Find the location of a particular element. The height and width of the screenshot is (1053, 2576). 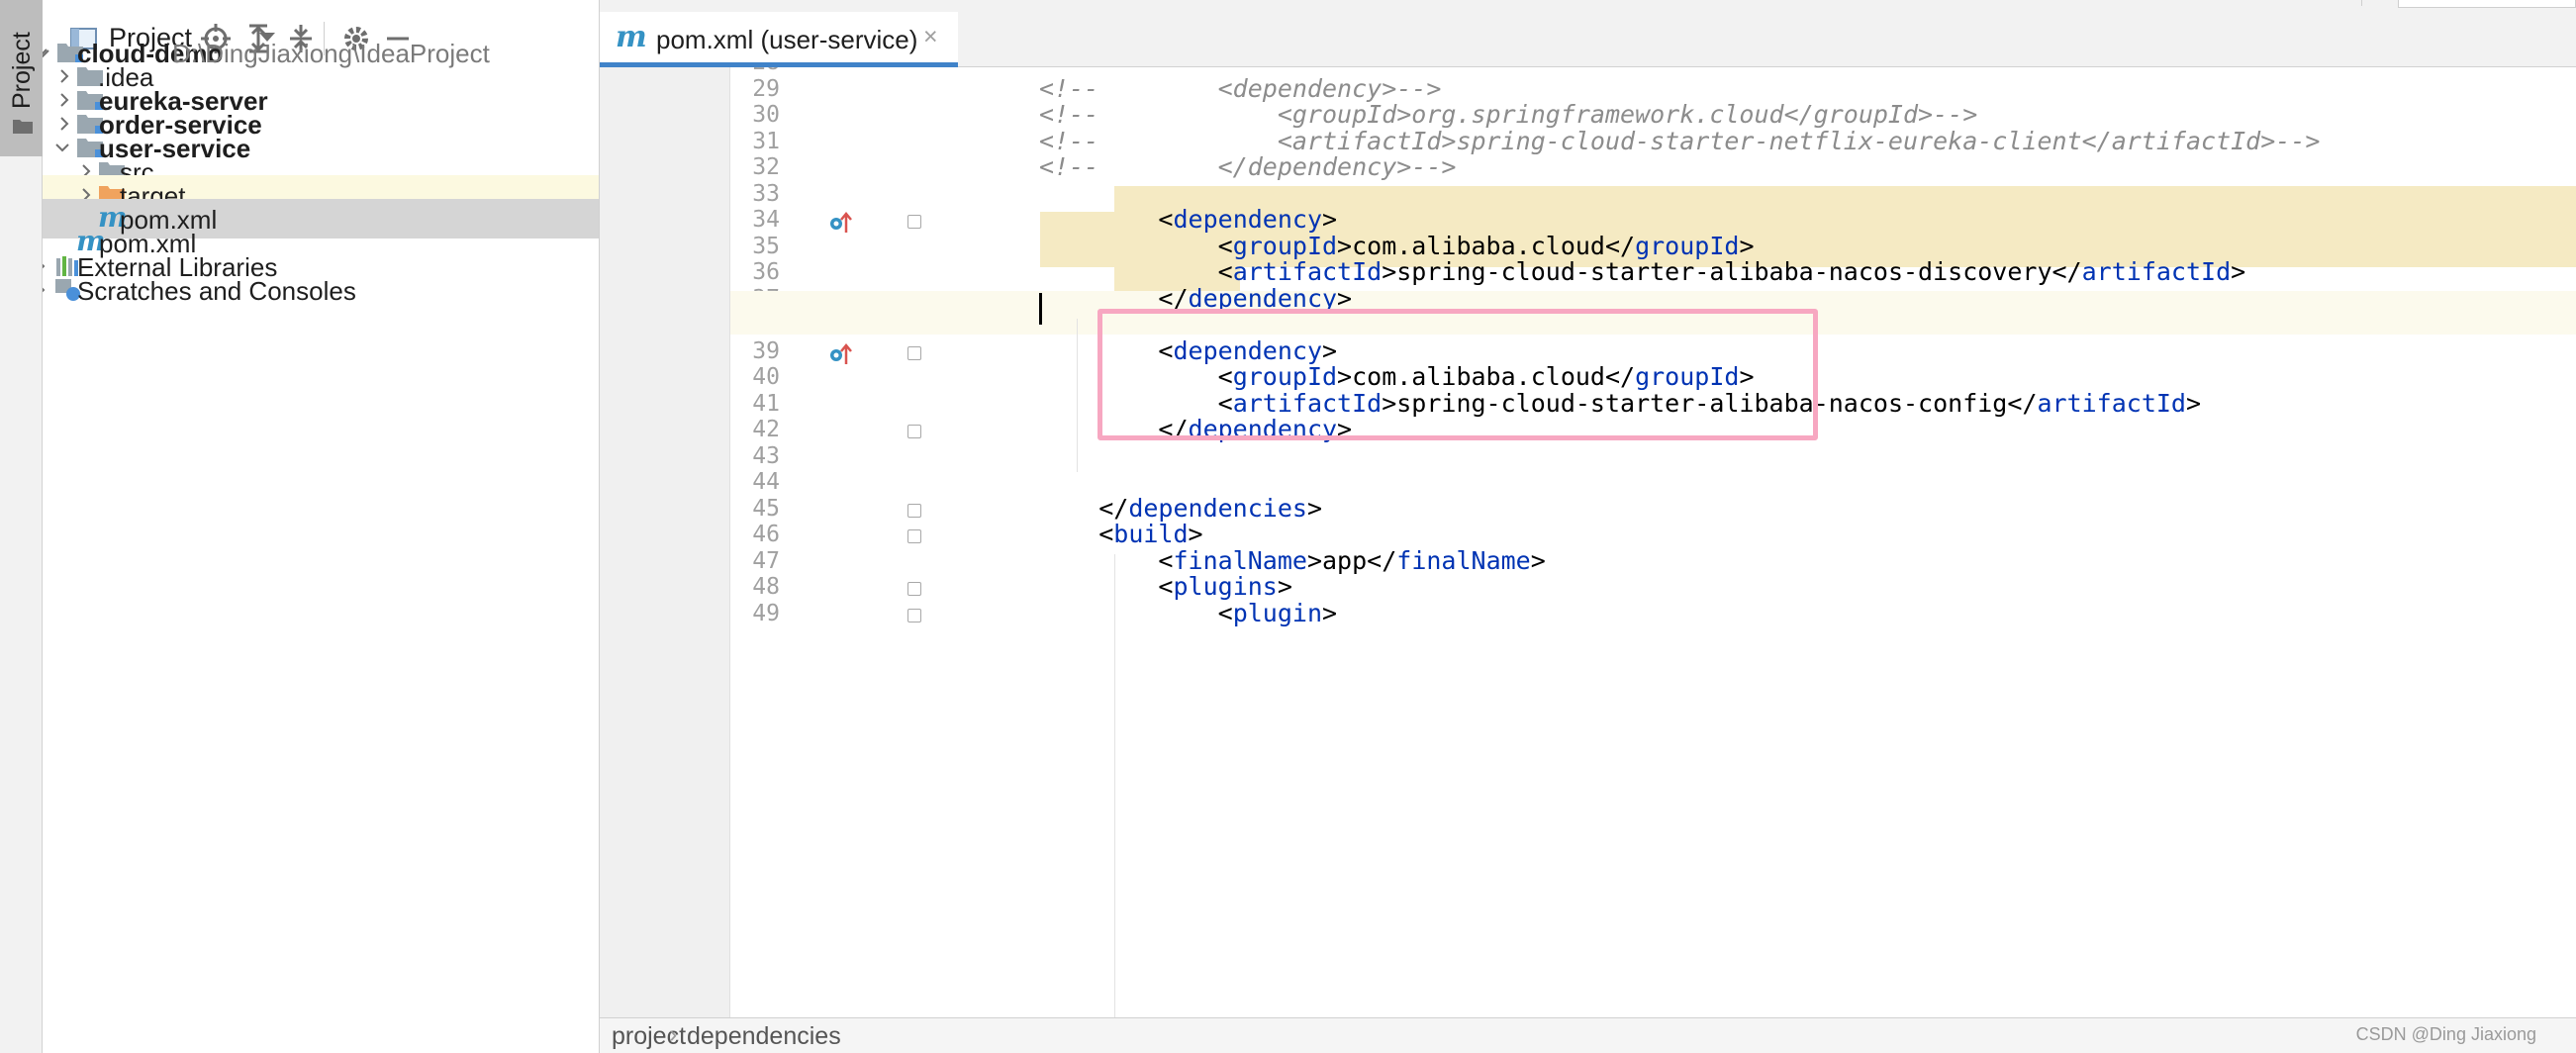

project-tool-tab-label: Project is located at coordinates (22, 70).